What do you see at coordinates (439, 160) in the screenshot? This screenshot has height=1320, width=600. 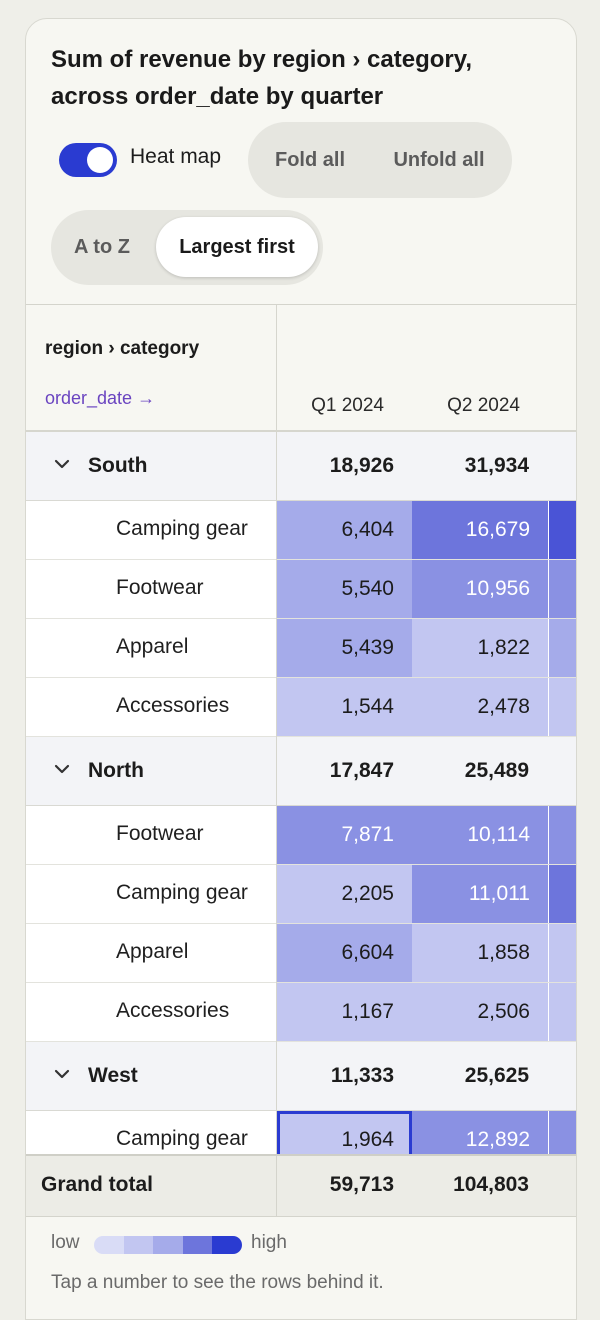 I see `unfold-all-button: Unfold all` at bounding box center [439, 160].